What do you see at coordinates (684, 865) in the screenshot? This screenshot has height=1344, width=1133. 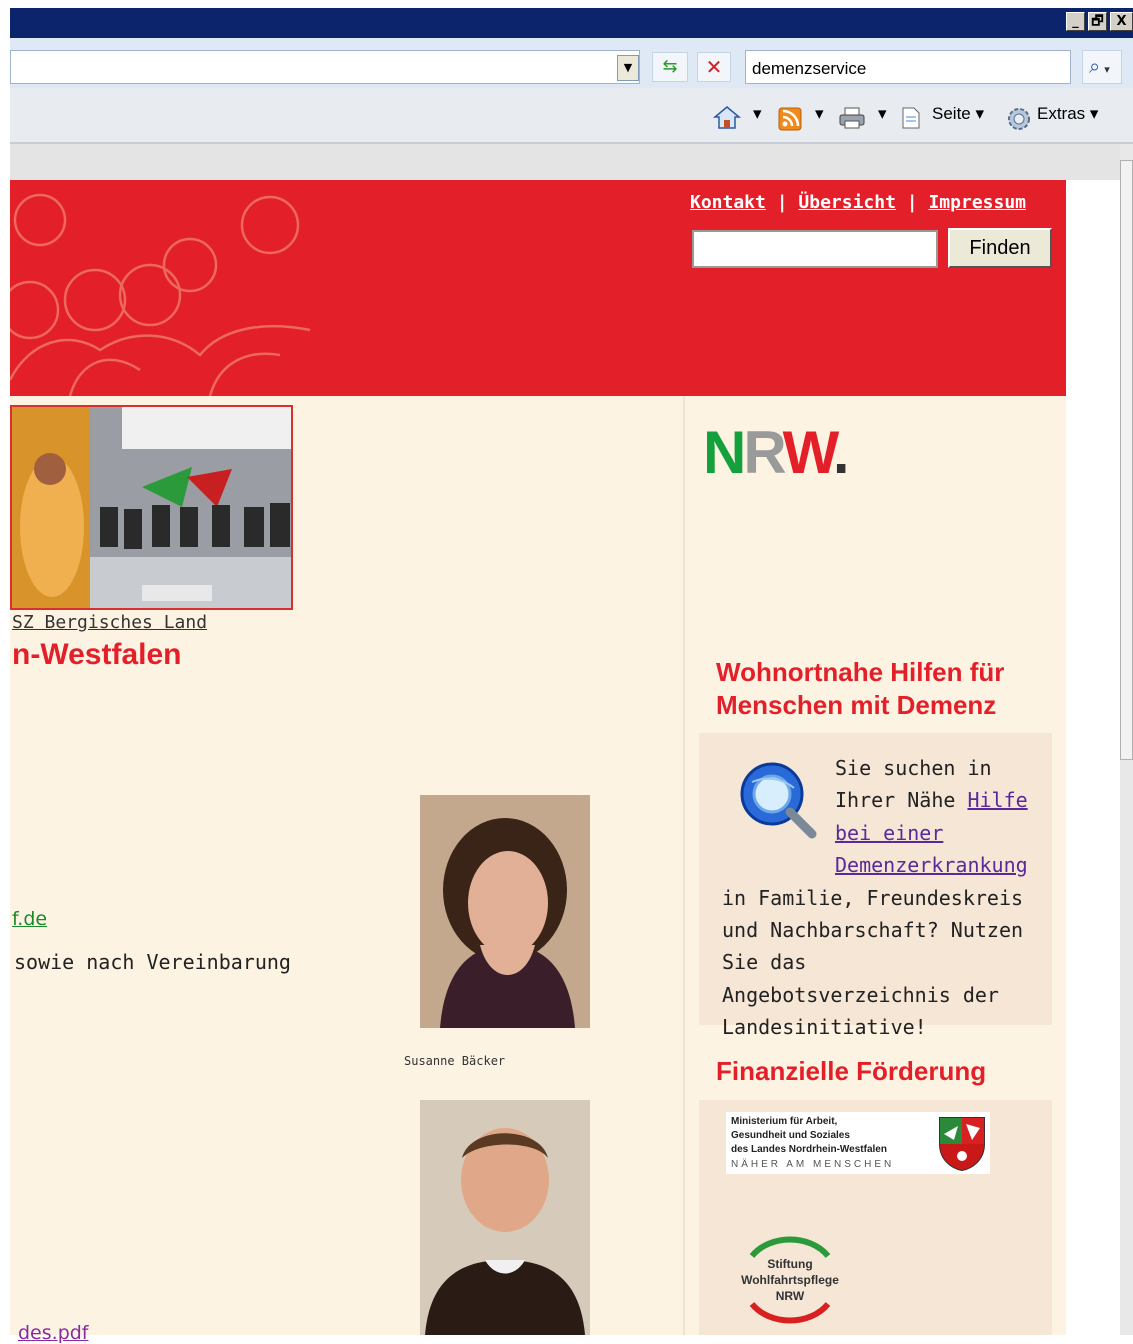 I see `column-divider` at bounding box center [684, 865].